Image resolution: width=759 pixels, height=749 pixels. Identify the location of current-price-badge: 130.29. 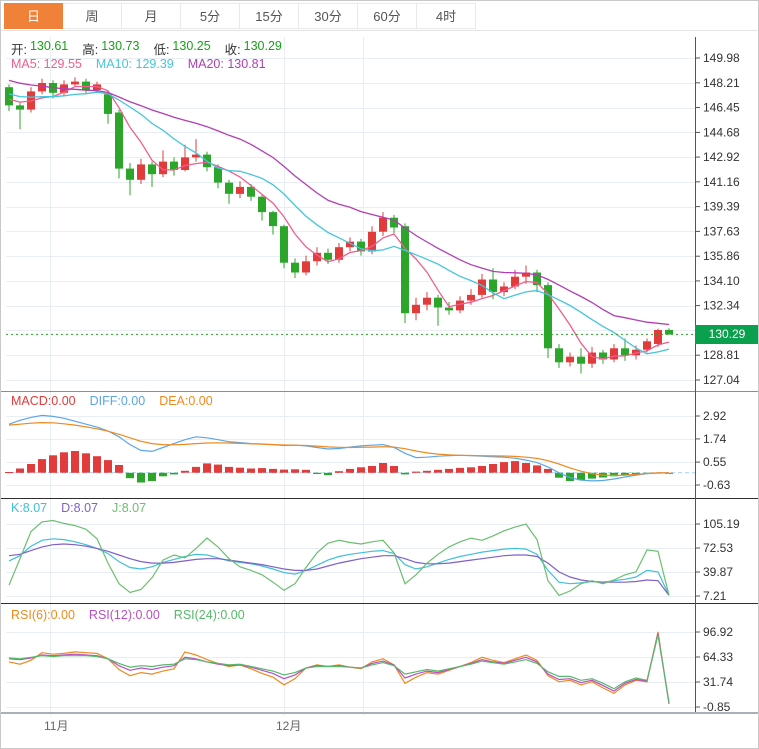
(726, 334).